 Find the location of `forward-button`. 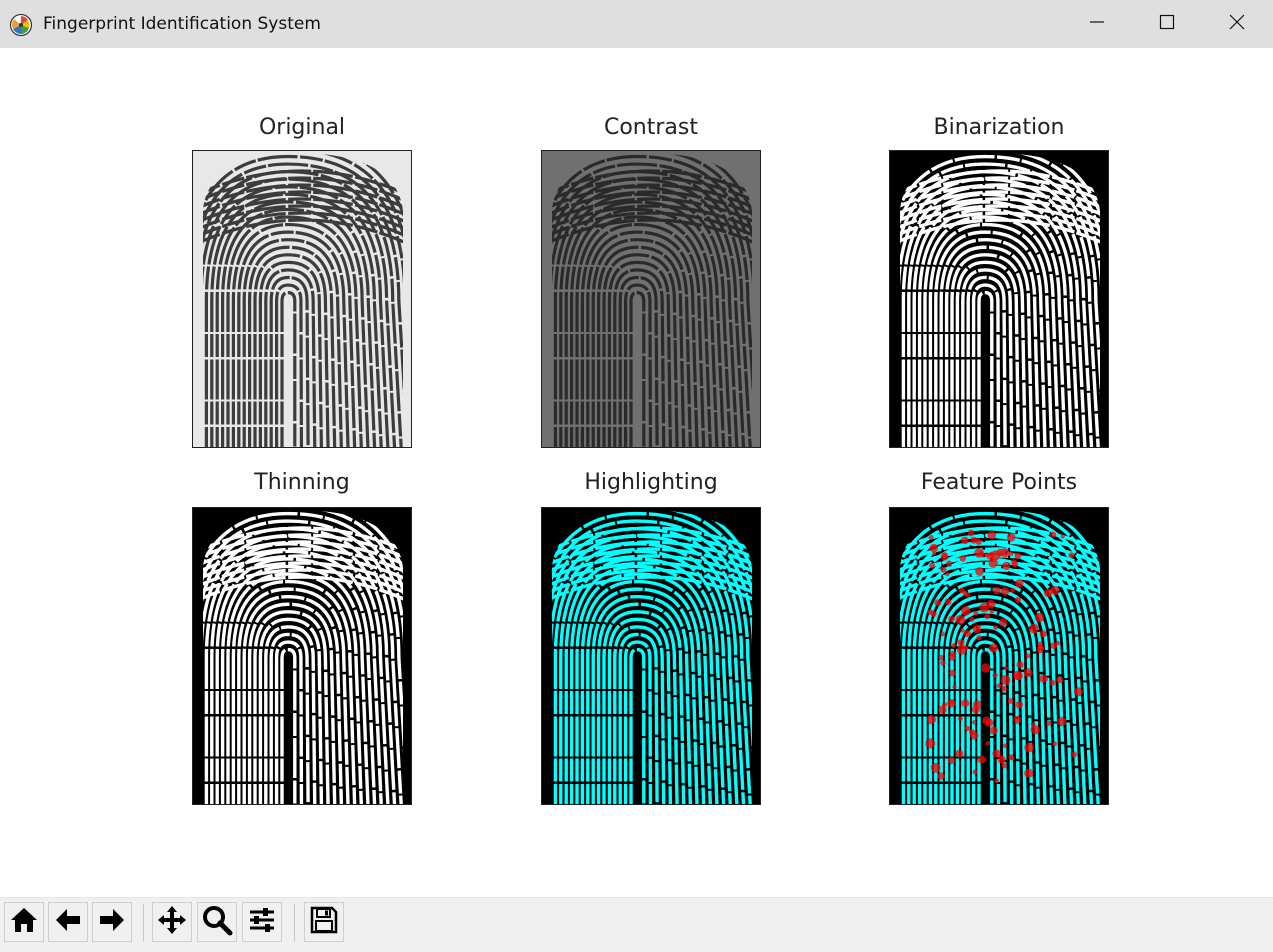

forward-button is located at coordinates (112, 922).